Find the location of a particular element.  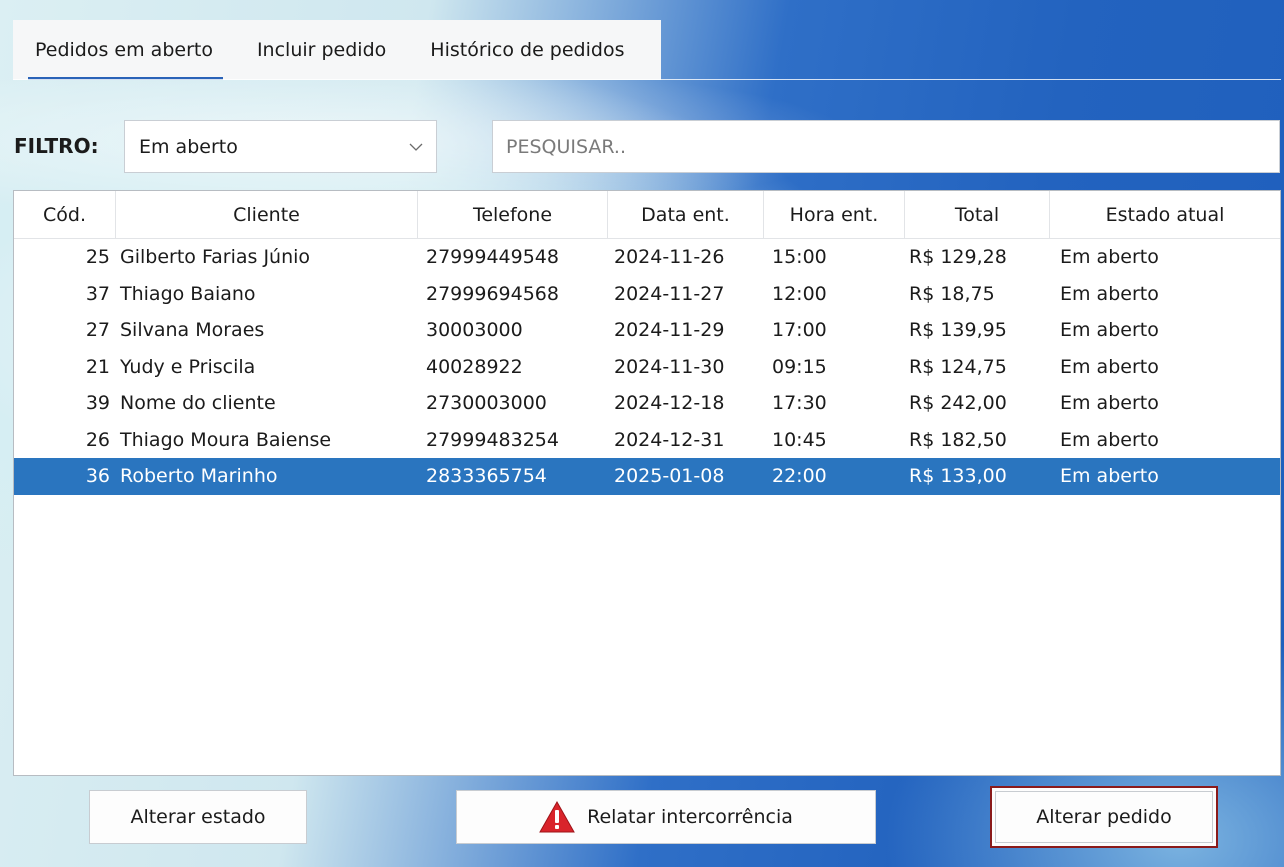

cell-hora: 17:30 is located at coordinates (799, 403).